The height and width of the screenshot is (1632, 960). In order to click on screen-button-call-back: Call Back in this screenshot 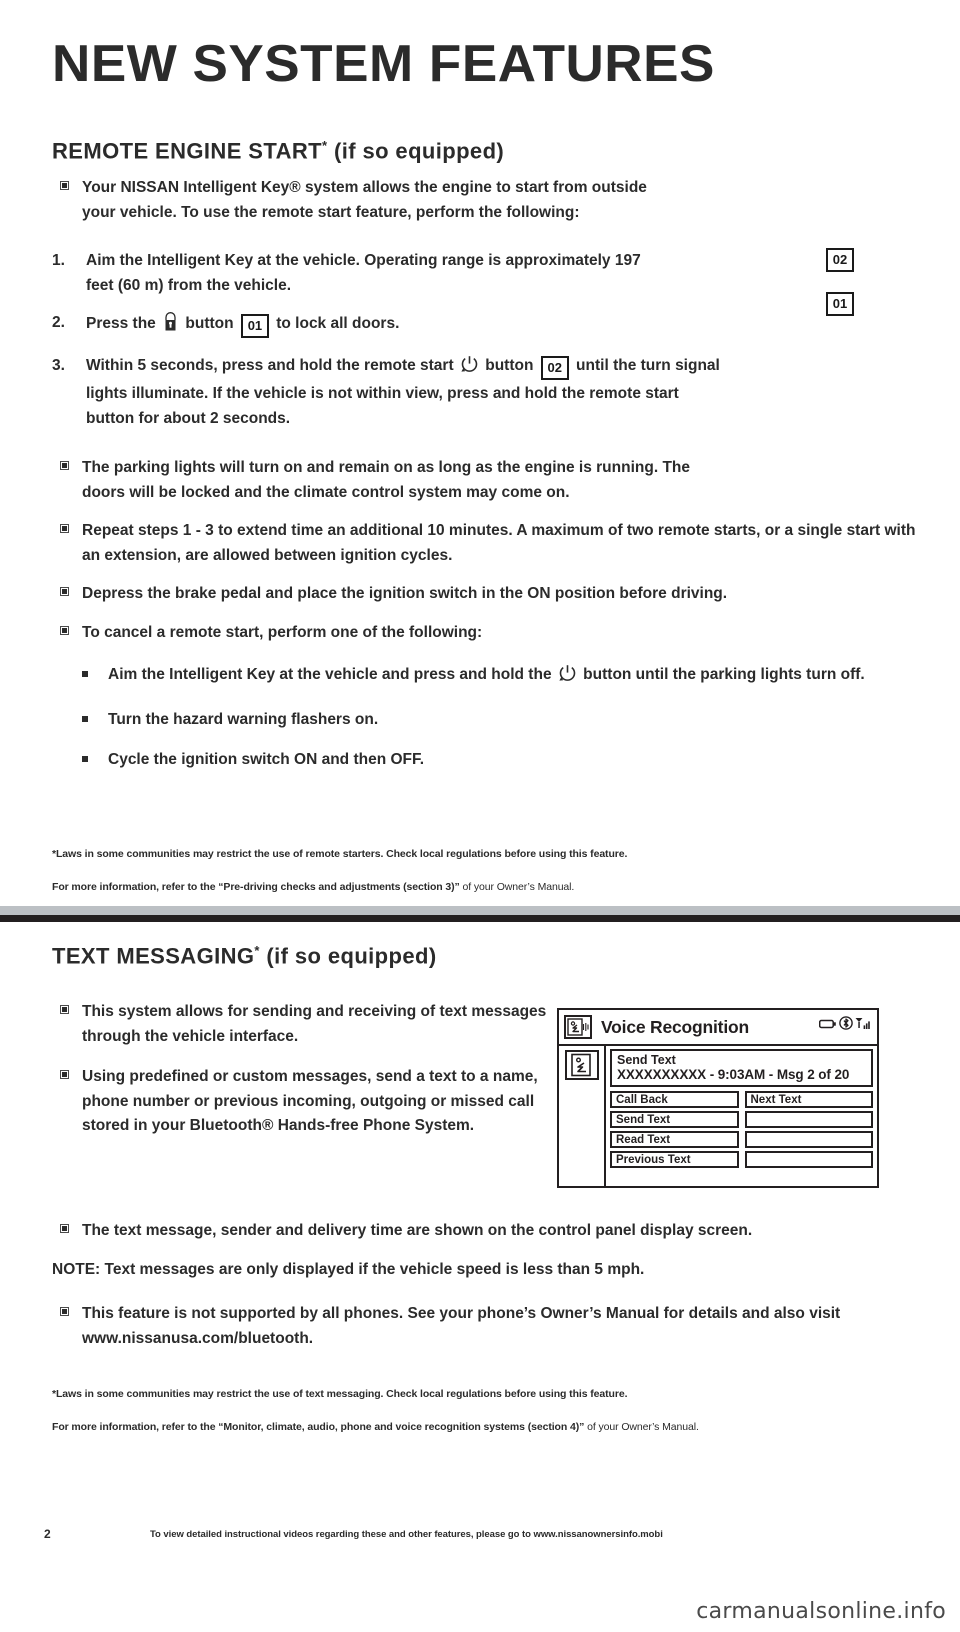, I will do `click(674, 1099)`.